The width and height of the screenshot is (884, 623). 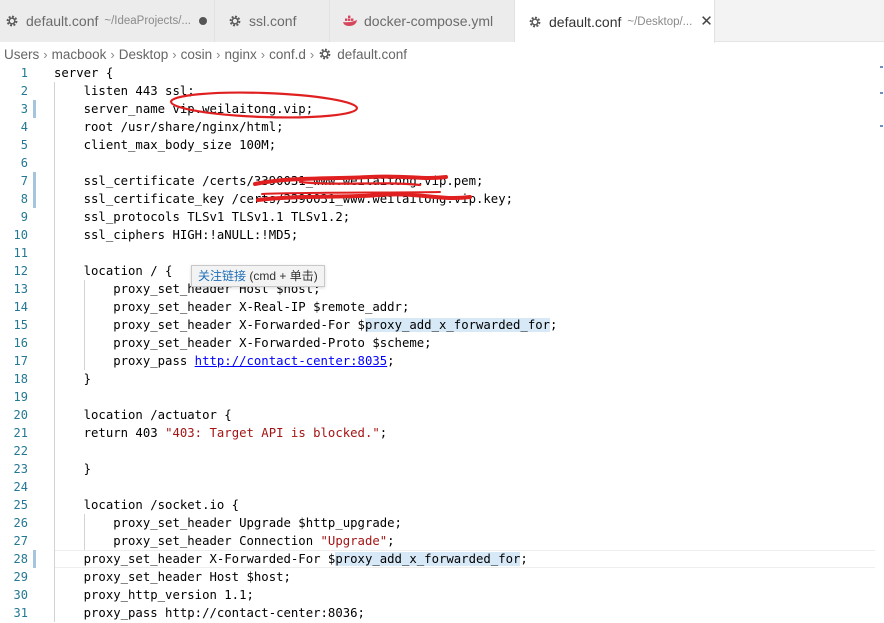 What do you see at coordinates (79, 54) in the screenshot?
I see `breadcrumb-item: macbook` at bounding box center [79, 54].